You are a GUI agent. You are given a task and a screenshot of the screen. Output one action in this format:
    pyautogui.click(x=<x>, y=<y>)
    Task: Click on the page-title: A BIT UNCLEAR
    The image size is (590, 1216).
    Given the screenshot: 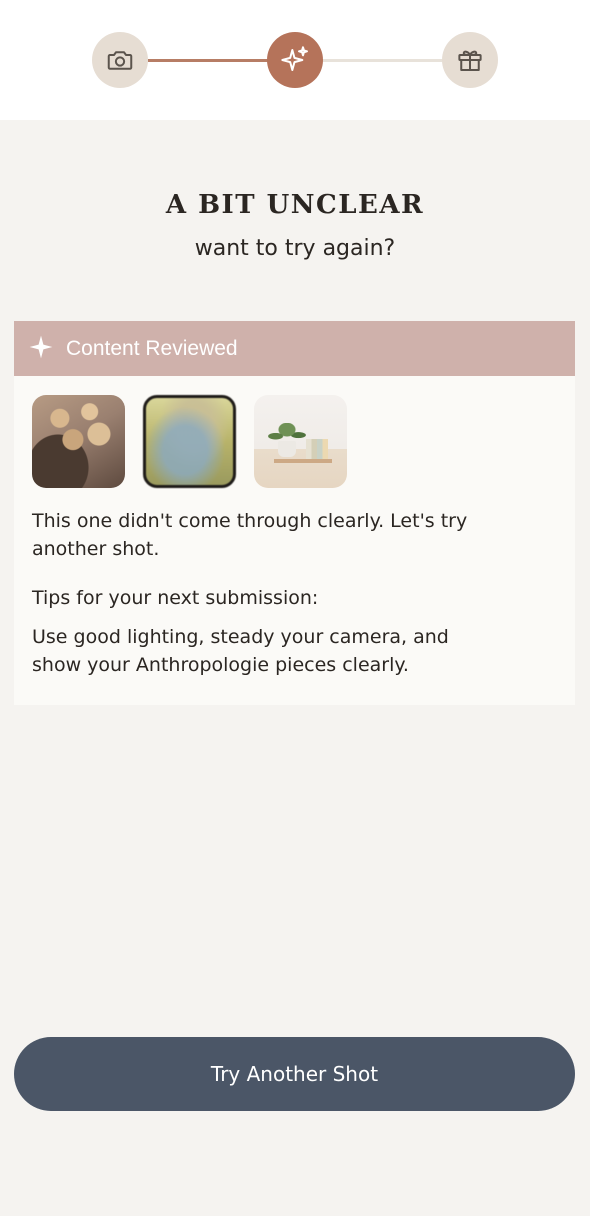 What is the action you would take?
    pyautogui.click(x=295, y=205)
    